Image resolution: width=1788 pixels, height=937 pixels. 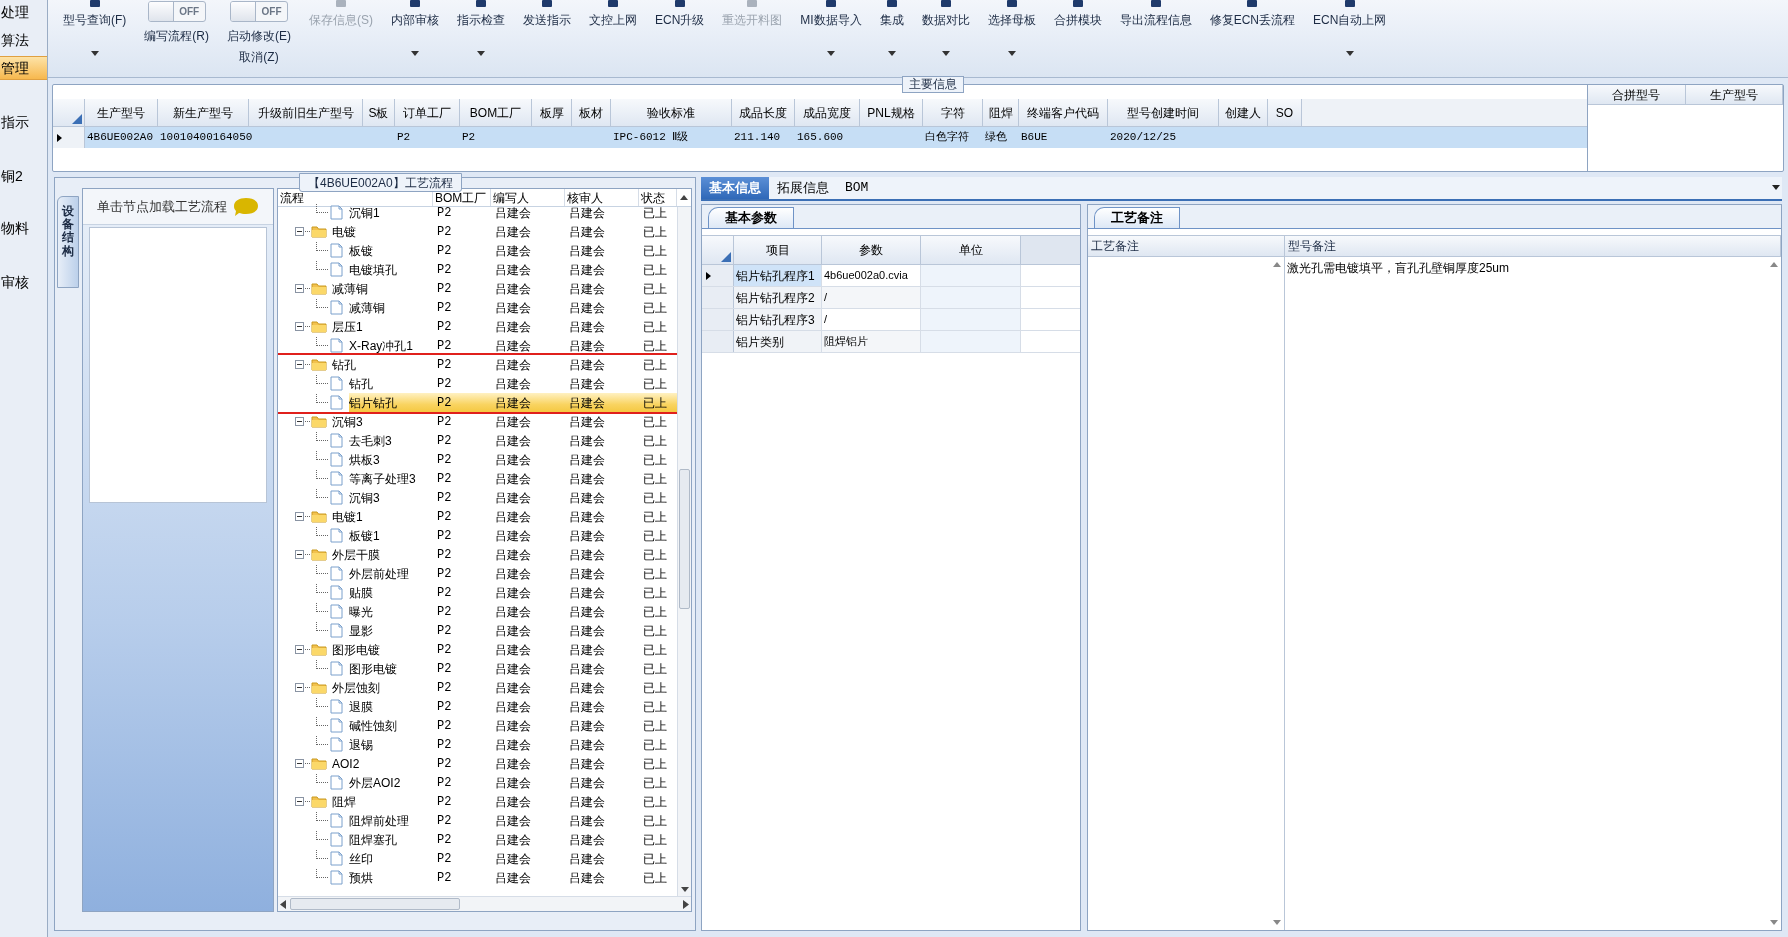 I want to click on tree-row: 烘板3 P2 吕建会 吕建会 已上, so click(x=513, y=459).